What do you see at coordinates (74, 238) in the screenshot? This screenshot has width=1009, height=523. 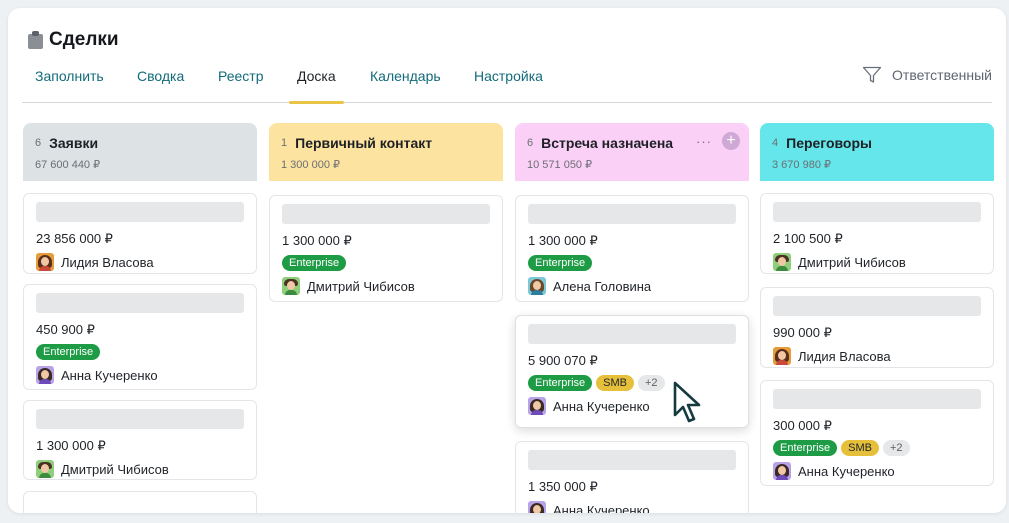 I see `card-amount: 23 856 000 ₽` at bounding box center [74, 238].